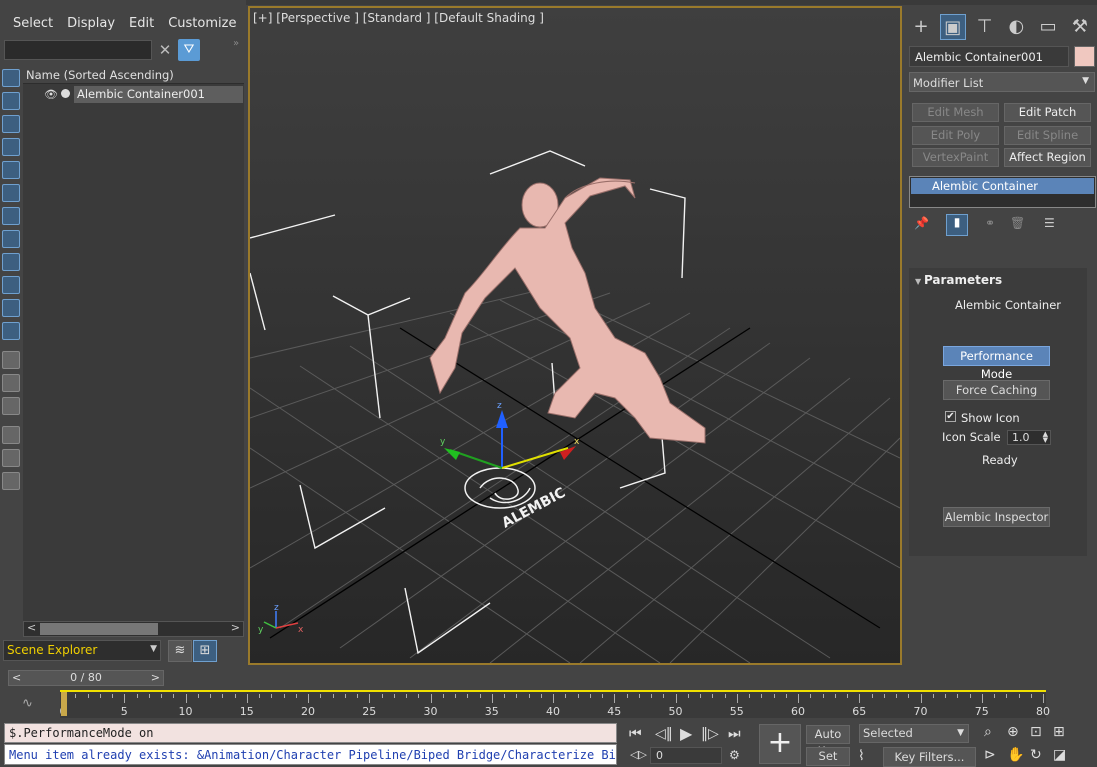 Image resolution: width=1097 pixels, height=767 pixels. I want to click on current-frame-field: 0, so click(686, 755).